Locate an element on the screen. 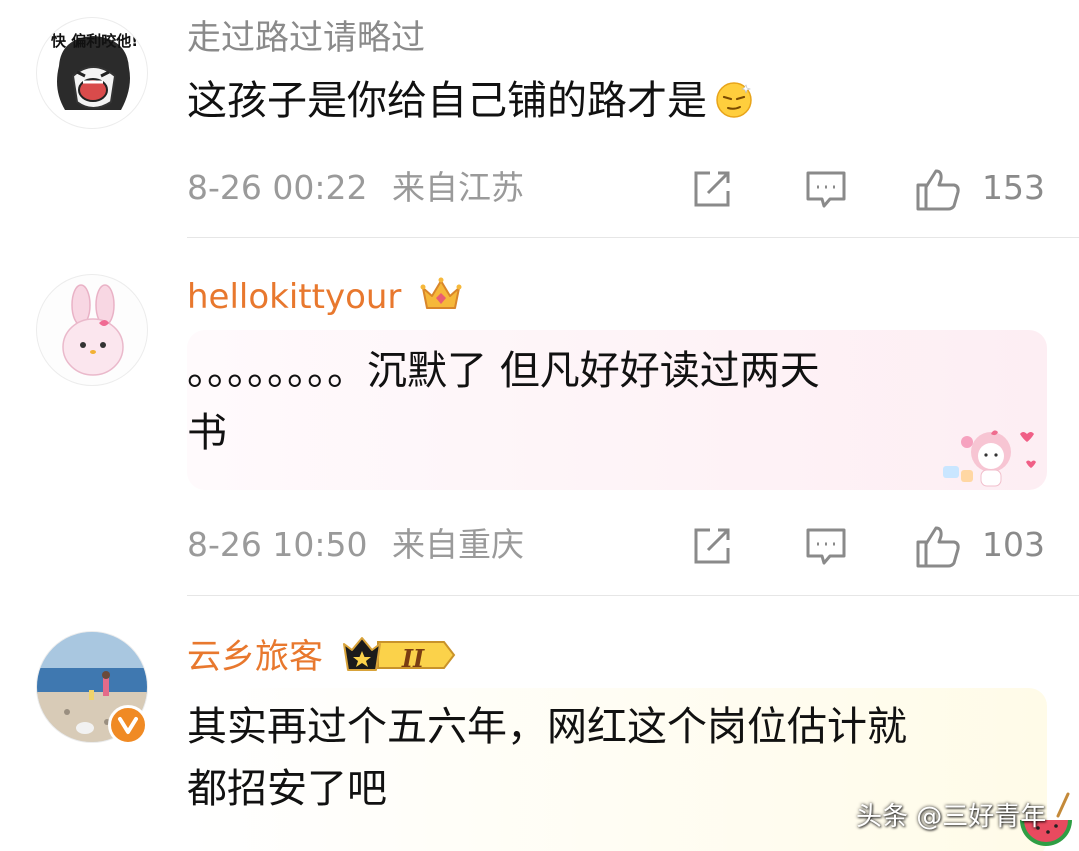 This screenshot has width=1079, height=851. avatar-text: 快 偏利咬他! is located at coordinates (95, 41).